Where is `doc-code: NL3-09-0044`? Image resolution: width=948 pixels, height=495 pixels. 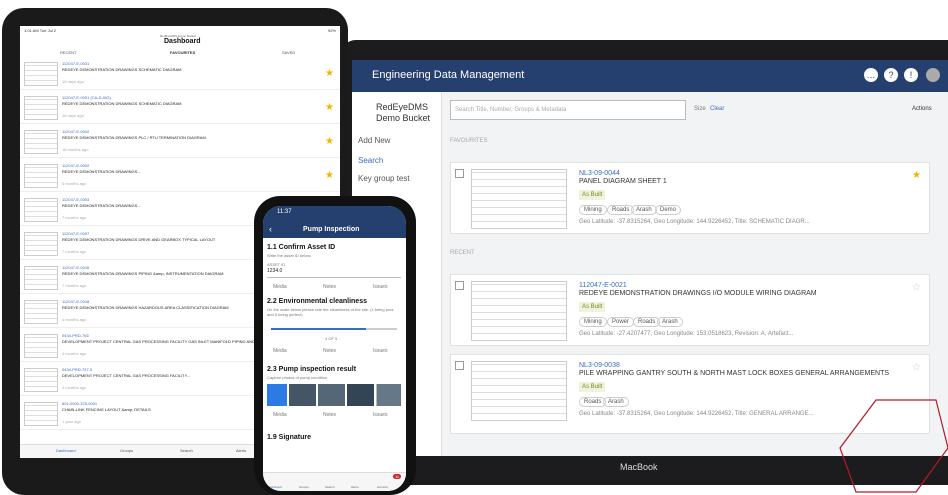
doc-code: NL3-09-0044 is located at coordinates (599, 173).